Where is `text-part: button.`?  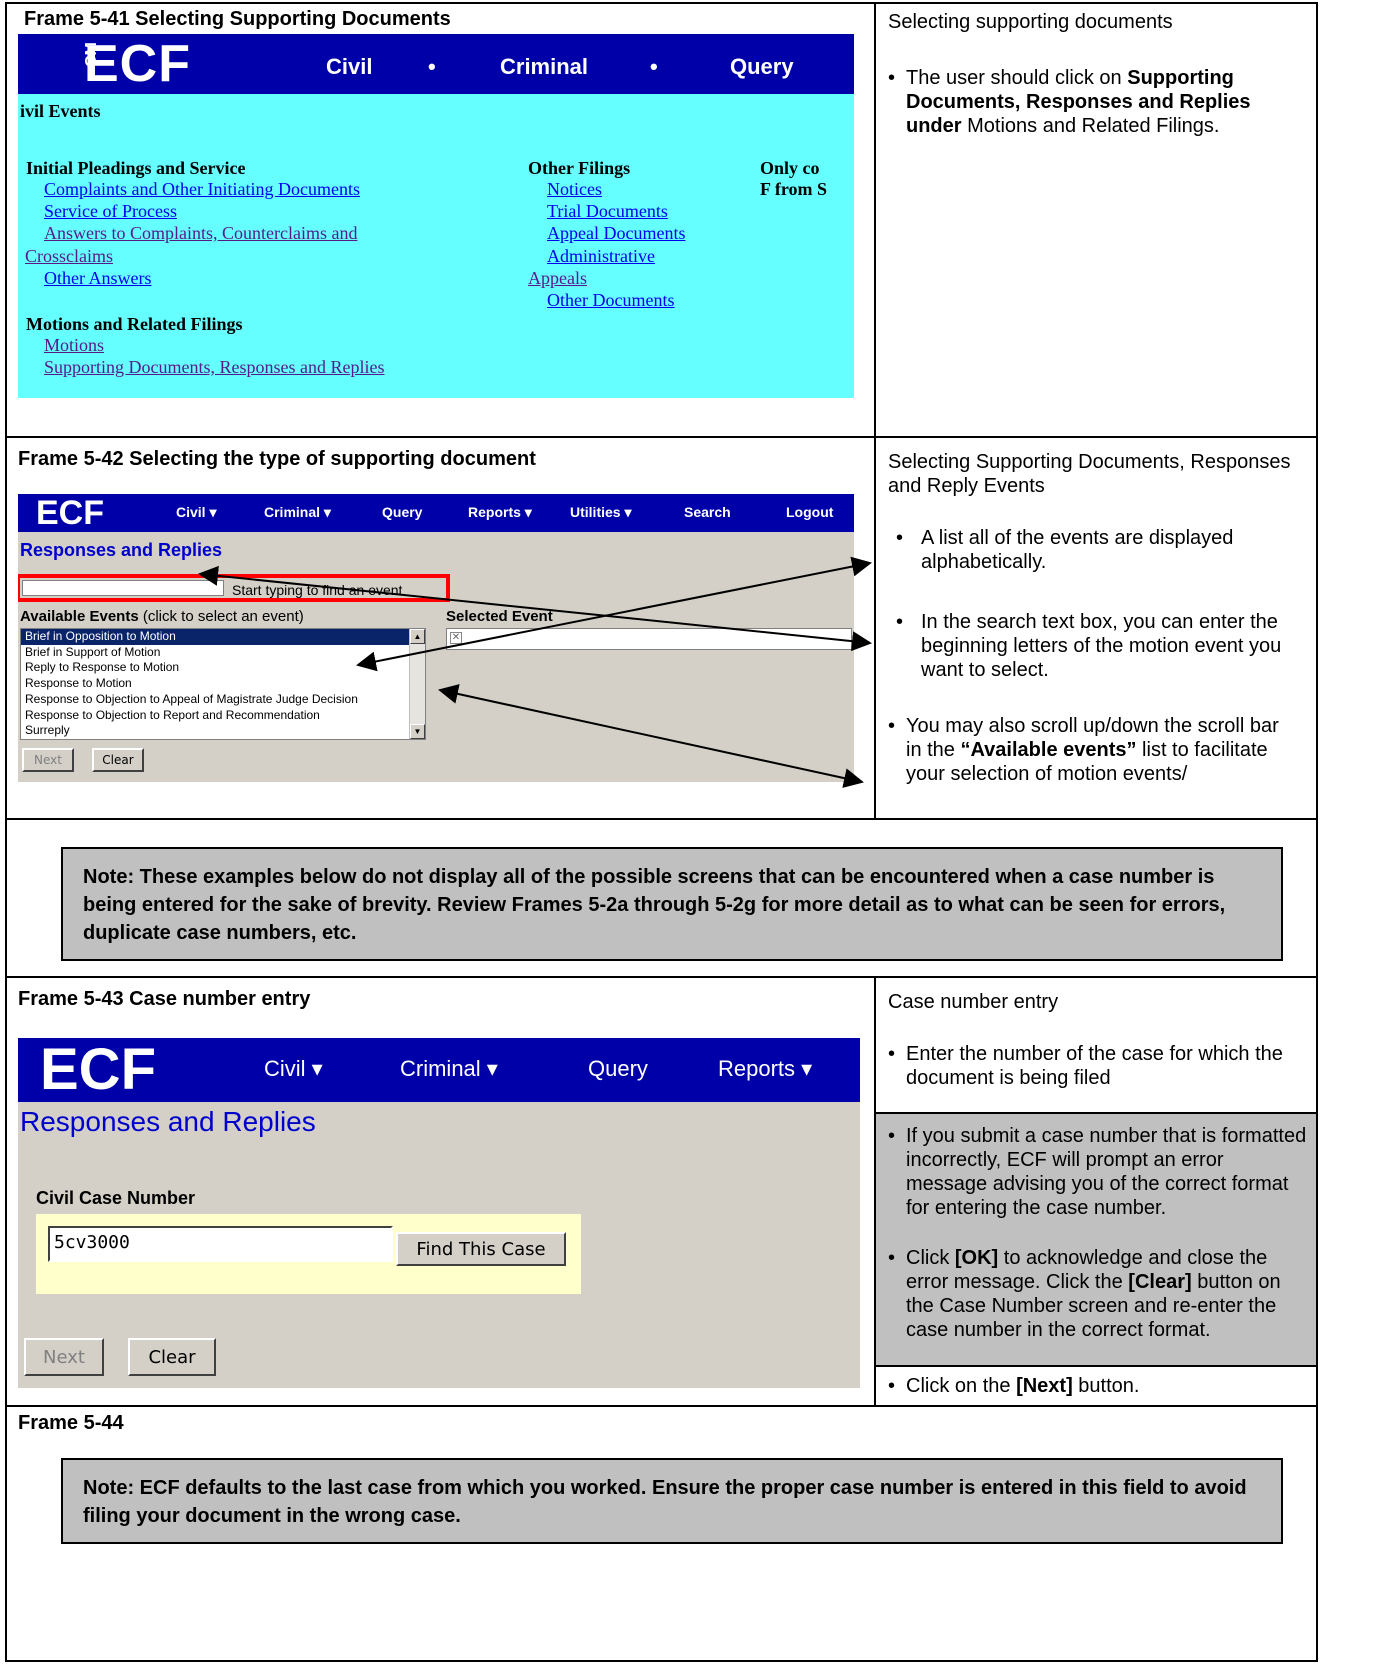 text-part: button. is located at coordinates (1106, 1386).